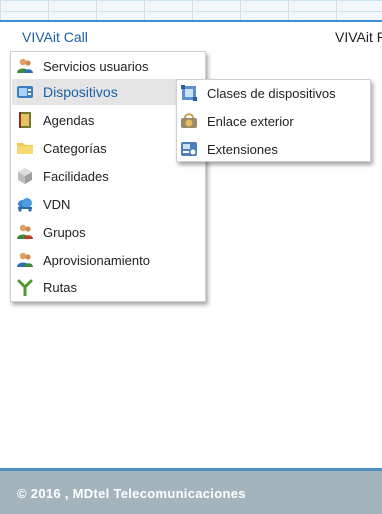  I want to click on menu-item-label: VDN, so click(57, 204).